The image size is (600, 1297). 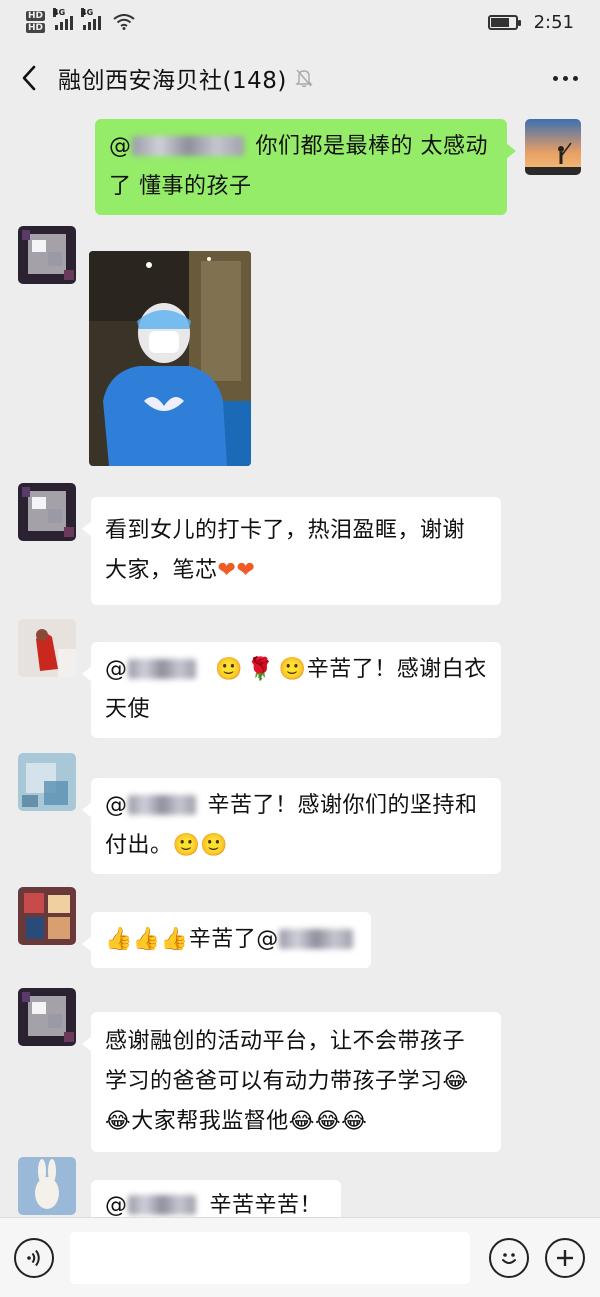 I want to click on message-bubble: 👍👍👍辛苦了@, so click(x=226, y=940).